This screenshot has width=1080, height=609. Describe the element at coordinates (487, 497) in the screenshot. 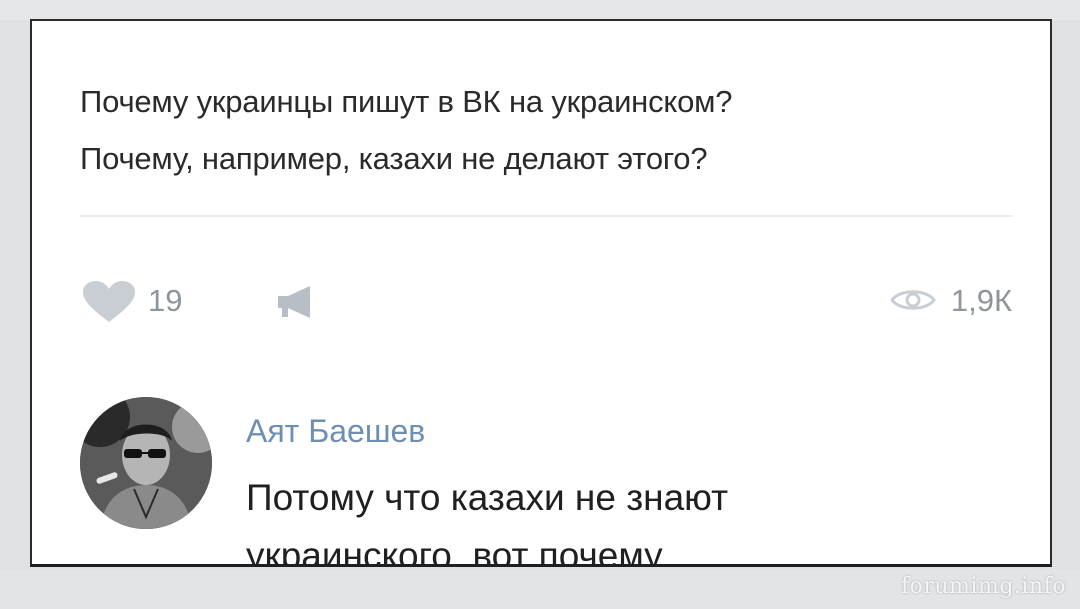

I see `comment-text-line: Потому что казахи не знают` at that location.